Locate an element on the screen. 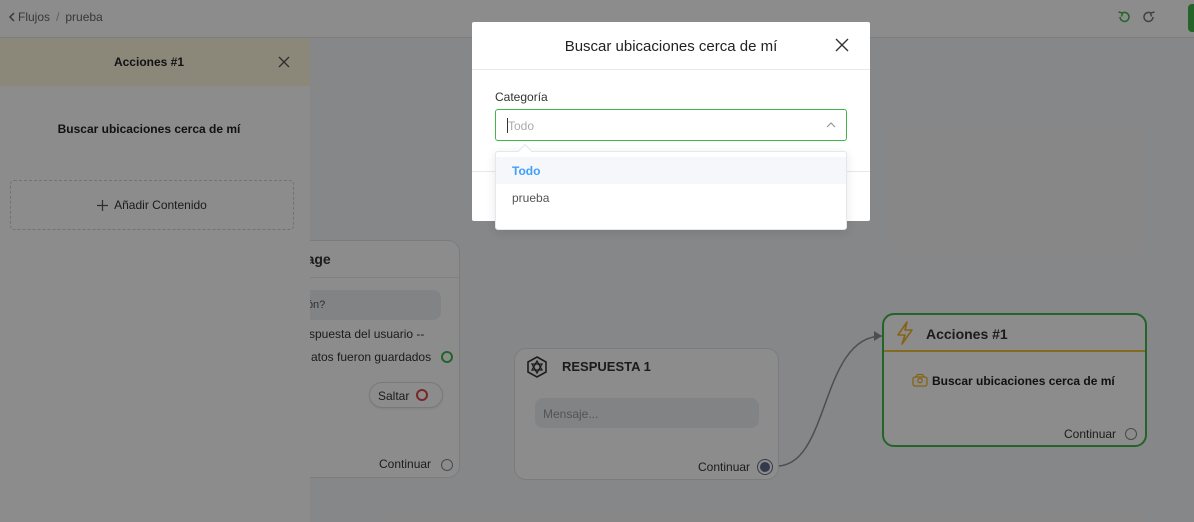  chevron-up-icon is located at coordinates (831, 125).